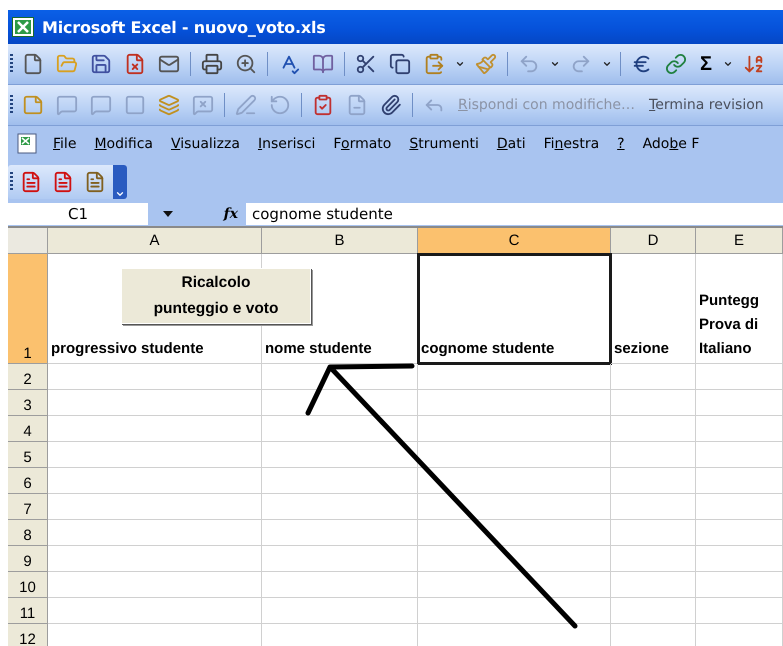 Image resolution: width=783 pixels, height=646 pixels. I want to click on row-header: 11, so click(28, 611).